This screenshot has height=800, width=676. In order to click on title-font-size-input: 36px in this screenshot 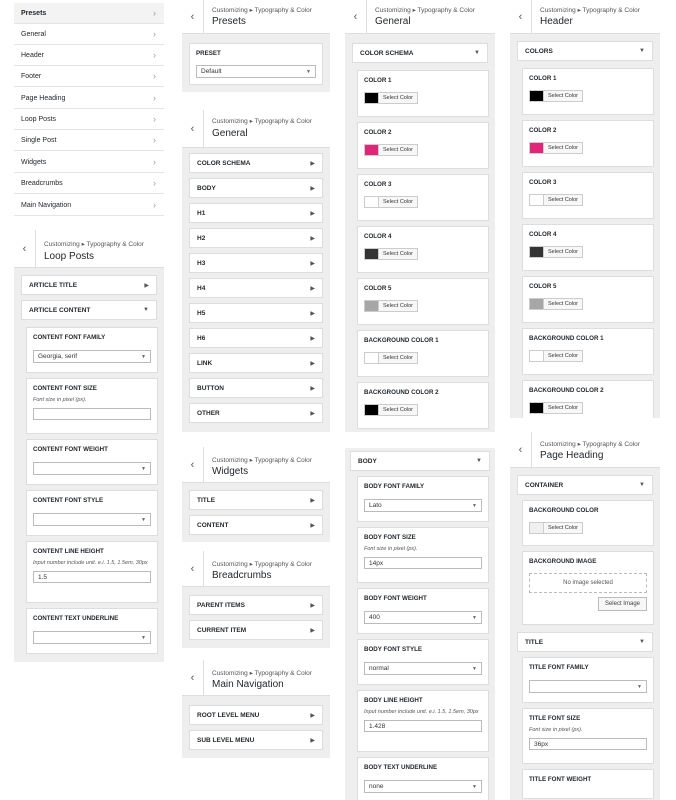, I will do `click(588, 744)`.